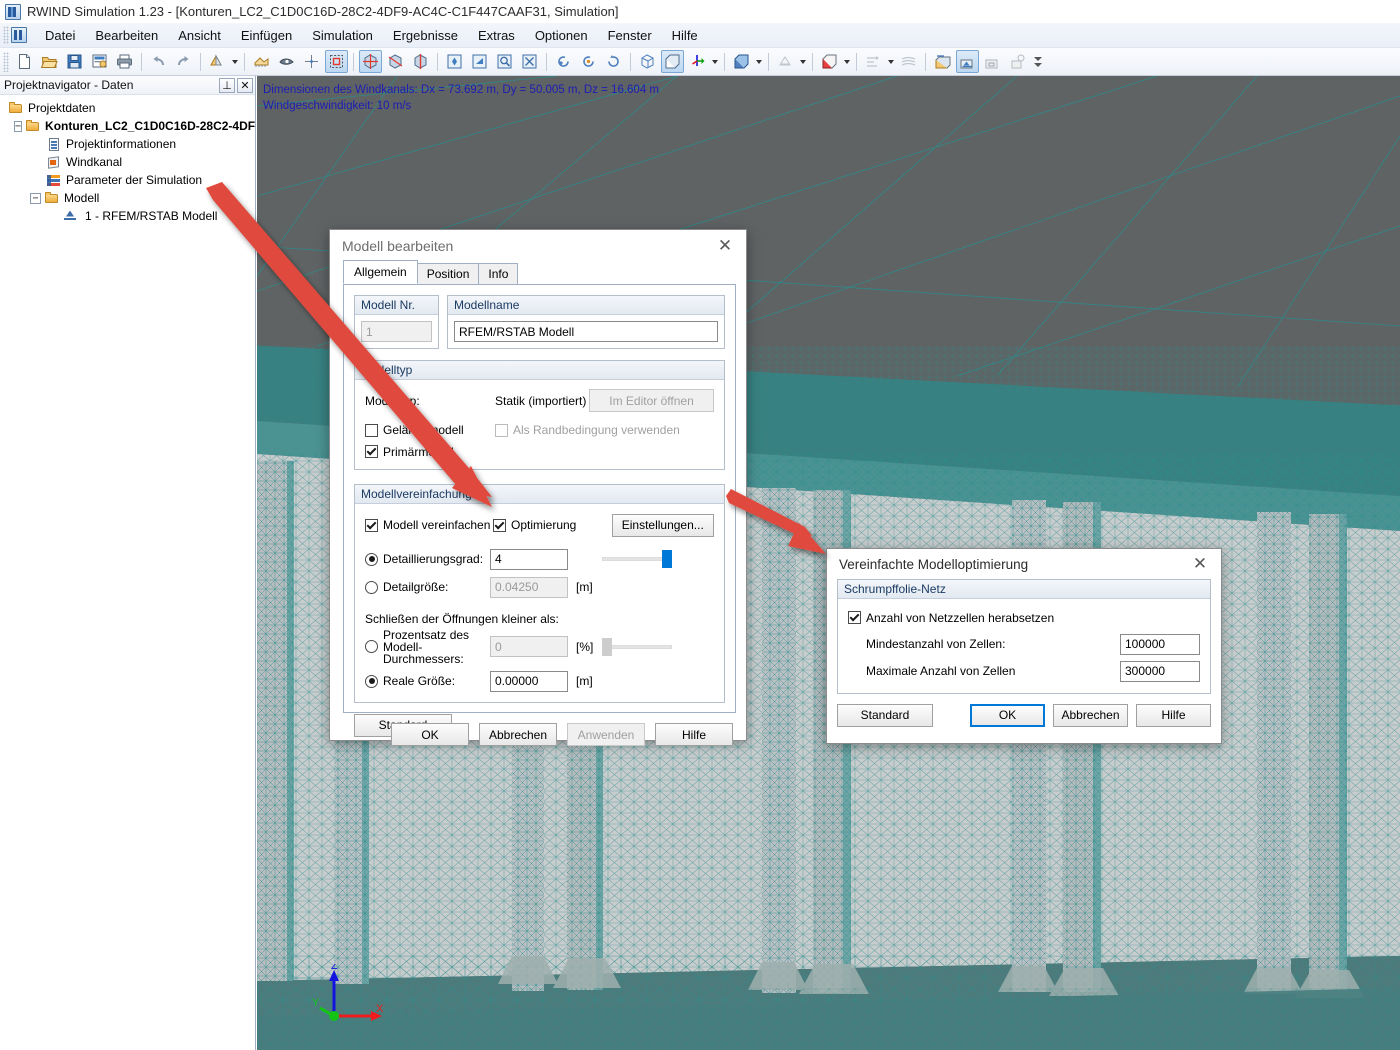 This screenshot has width=1400, height=1050. Describe the element at coordinates (130, 108) in the screenshot. I see `tree-item-projektdaten: Projektdaten` at that location.